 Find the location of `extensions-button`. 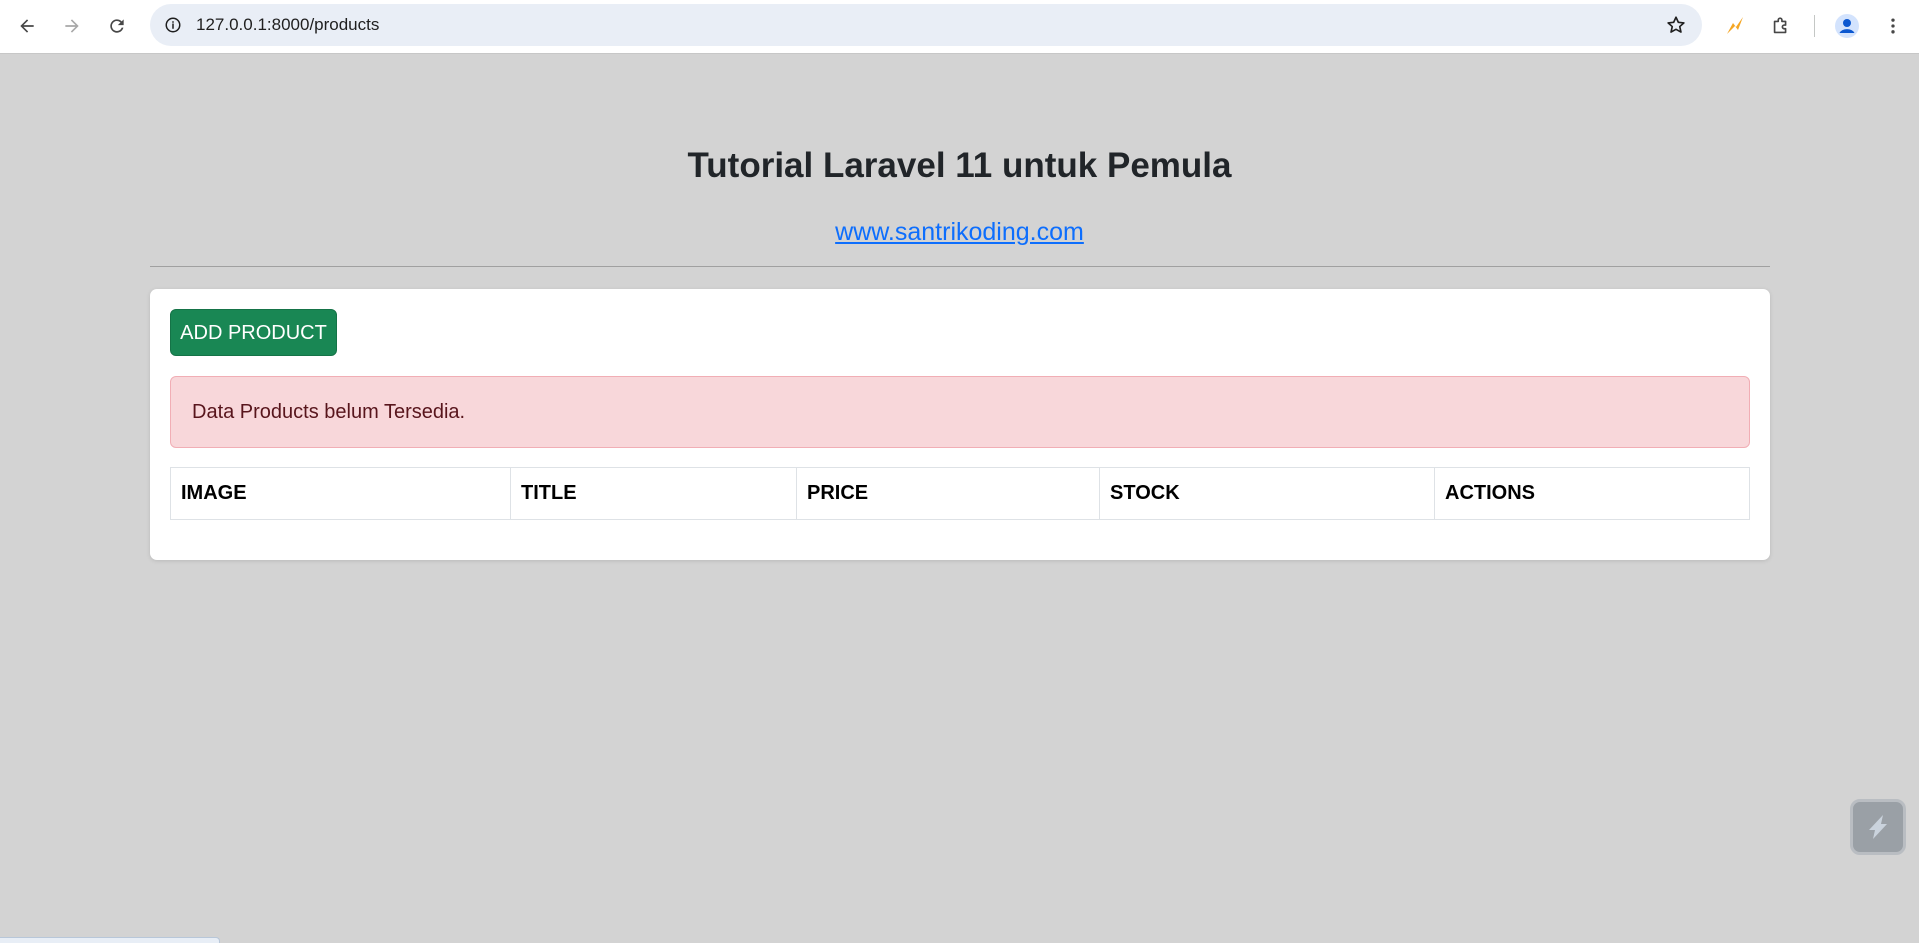

extensions-button is located at coordinates (1781, 26).